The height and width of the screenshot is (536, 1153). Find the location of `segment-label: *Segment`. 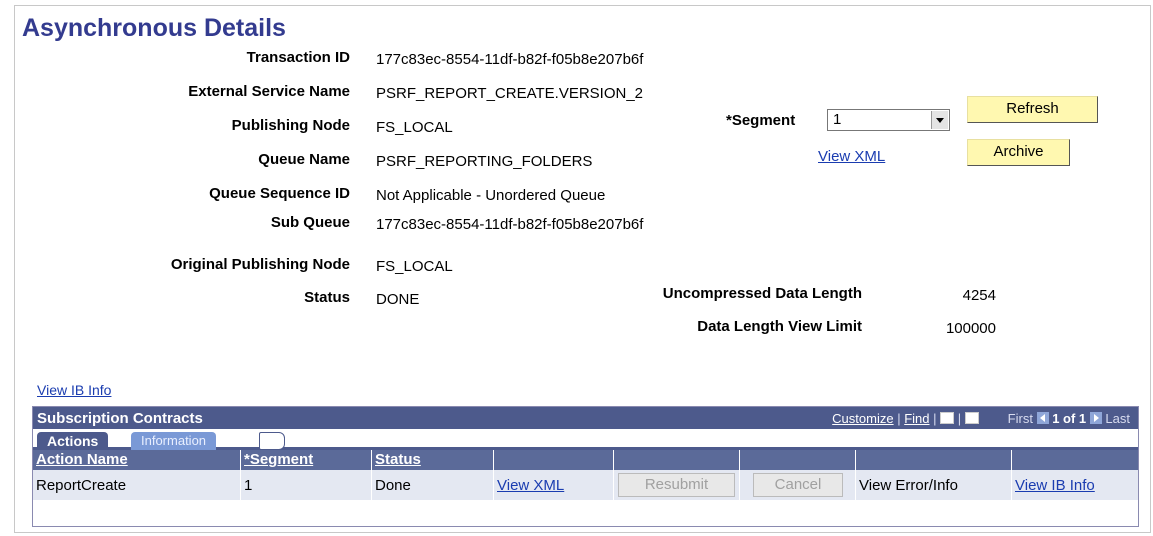

segment-label: *Segment is located at coordinates (761, 120).